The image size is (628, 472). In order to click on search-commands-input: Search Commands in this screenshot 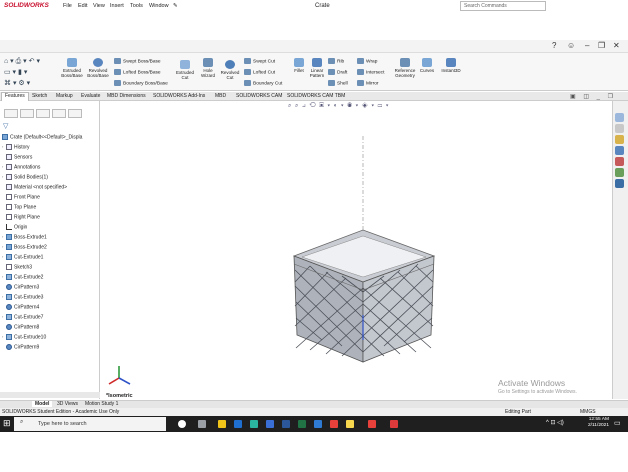, I will do `click(503, 6)`.